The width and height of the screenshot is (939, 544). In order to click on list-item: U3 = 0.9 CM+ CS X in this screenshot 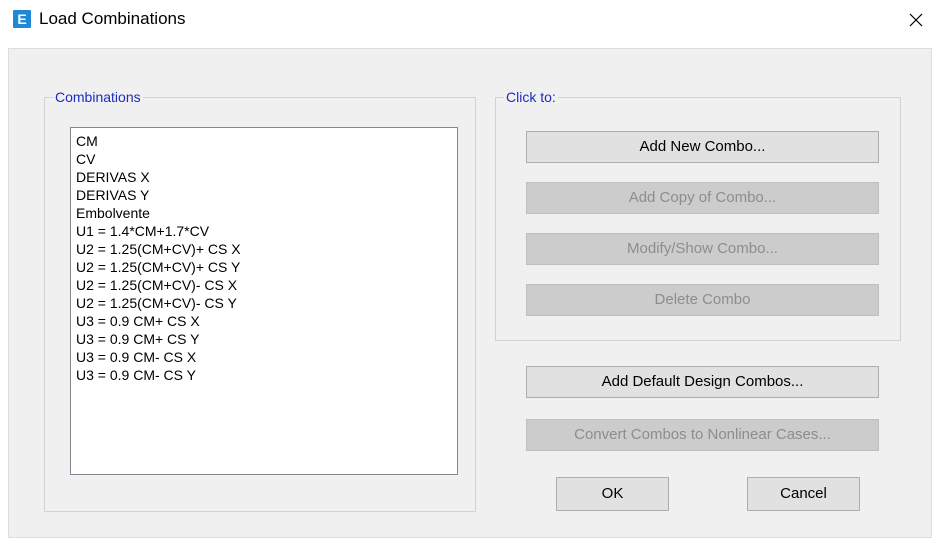, I will do `click(264, 321)`.